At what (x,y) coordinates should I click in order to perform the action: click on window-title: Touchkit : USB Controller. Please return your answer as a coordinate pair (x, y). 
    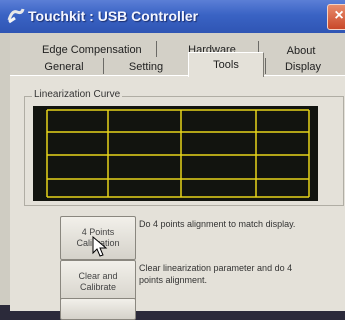
    Looking at the image, I should click on (113, 16).